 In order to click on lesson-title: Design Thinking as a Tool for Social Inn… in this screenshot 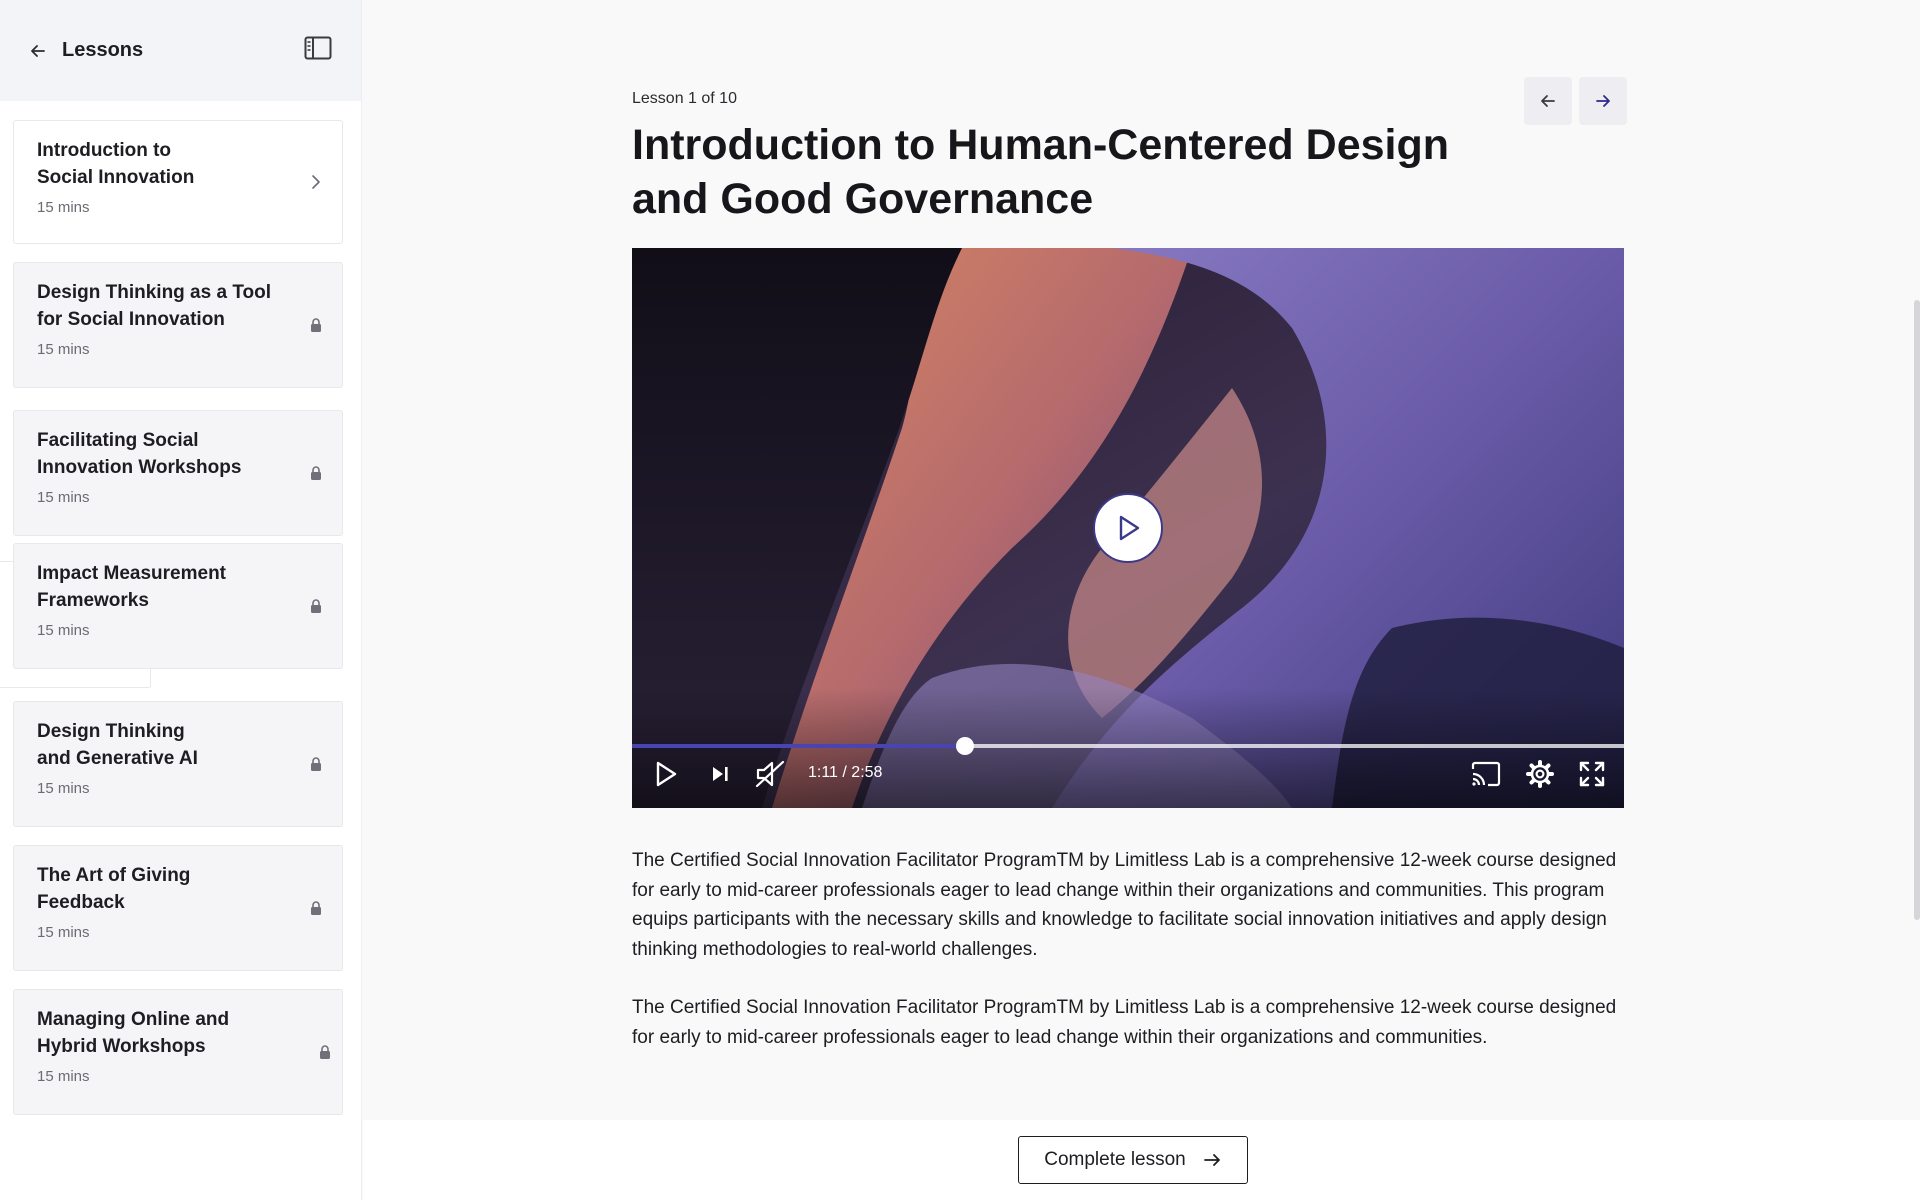, I will do `click(154, 306)`.